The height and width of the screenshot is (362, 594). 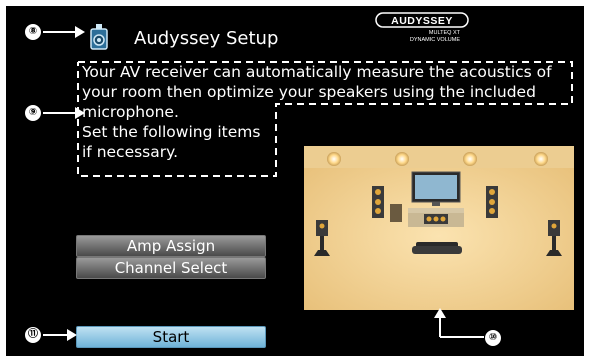 I want to click on audyssey-logo: AUDYSSEY MULTEQ XT DYNAMIC VOLUME, so click(x=422, y=27).